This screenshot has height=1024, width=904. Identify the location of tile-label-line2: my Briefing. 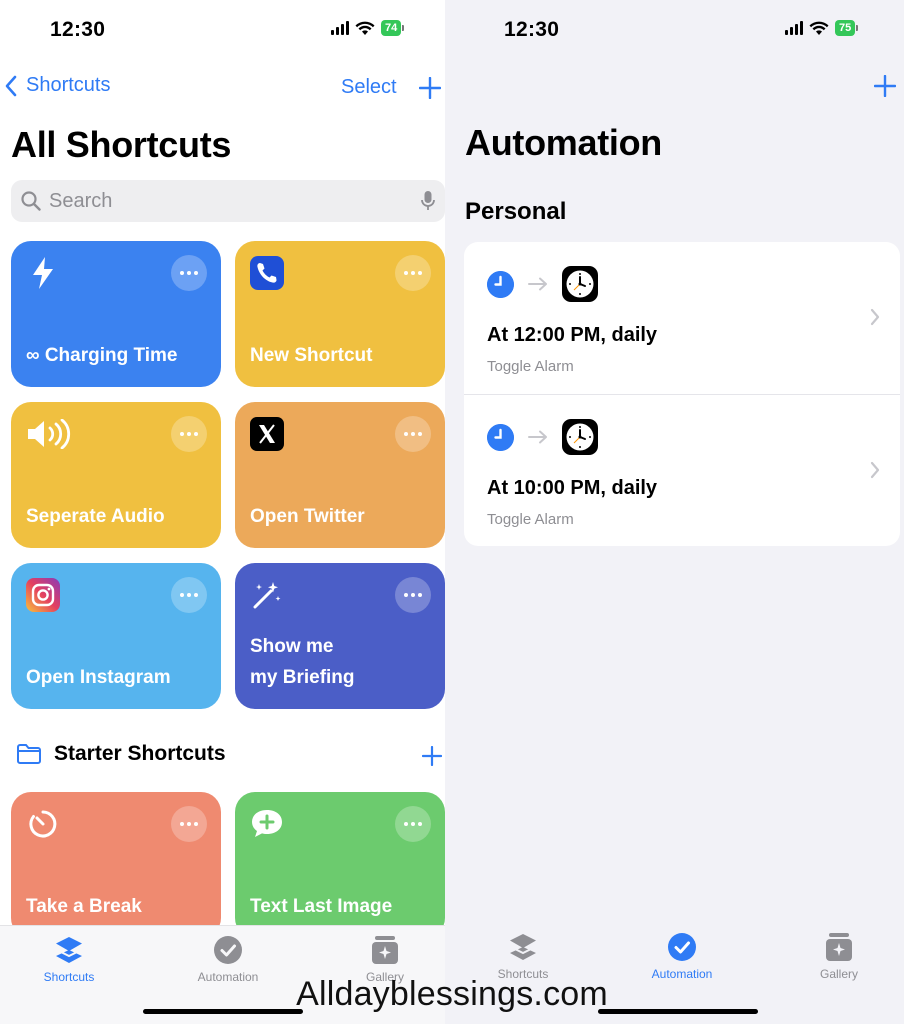
(302, 677).